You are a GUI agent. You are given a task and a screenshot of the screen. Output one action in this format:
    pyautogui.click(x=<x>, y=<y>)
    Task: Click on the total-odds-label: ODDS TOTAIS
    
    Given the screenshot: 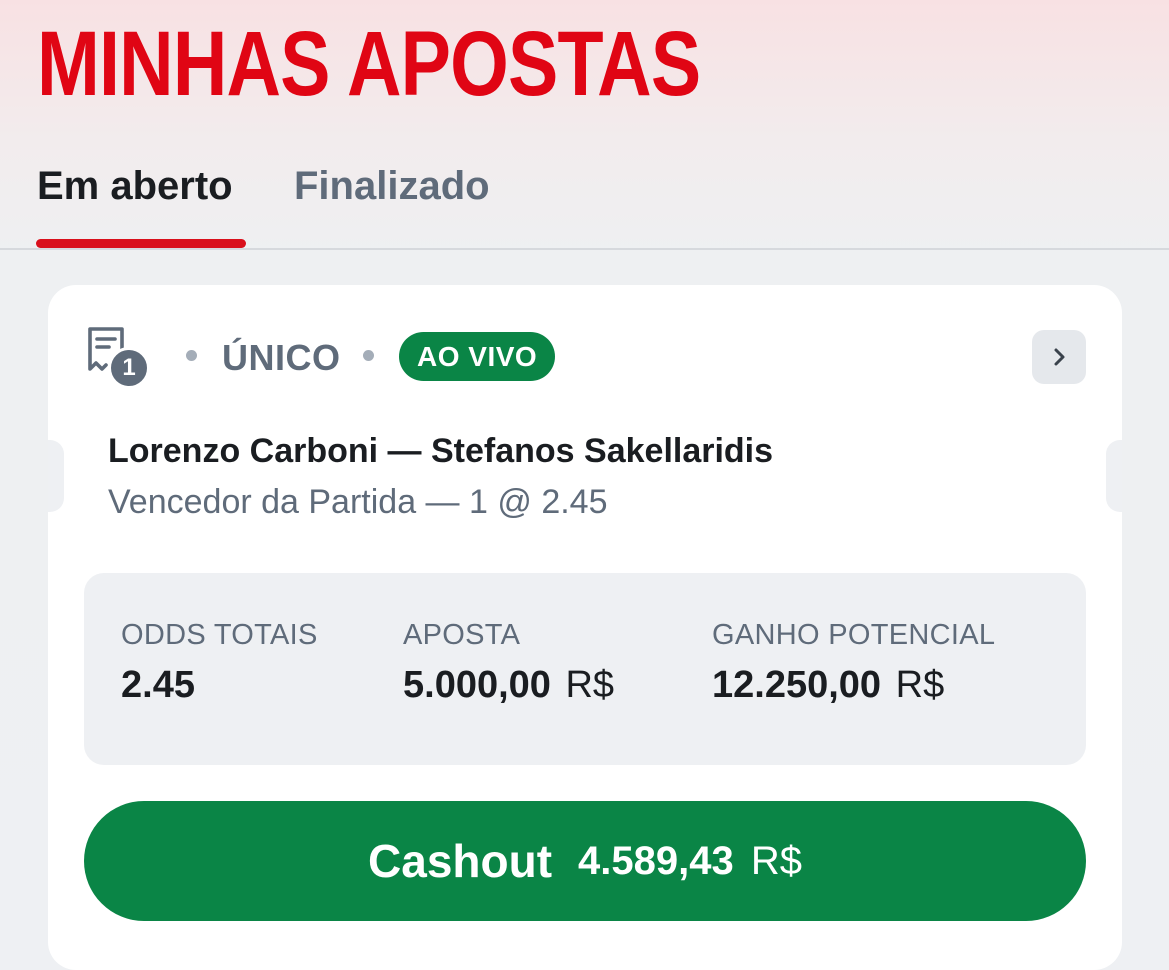 What is the action you would take?
    pyautogui.click(x=219, y=635)
    